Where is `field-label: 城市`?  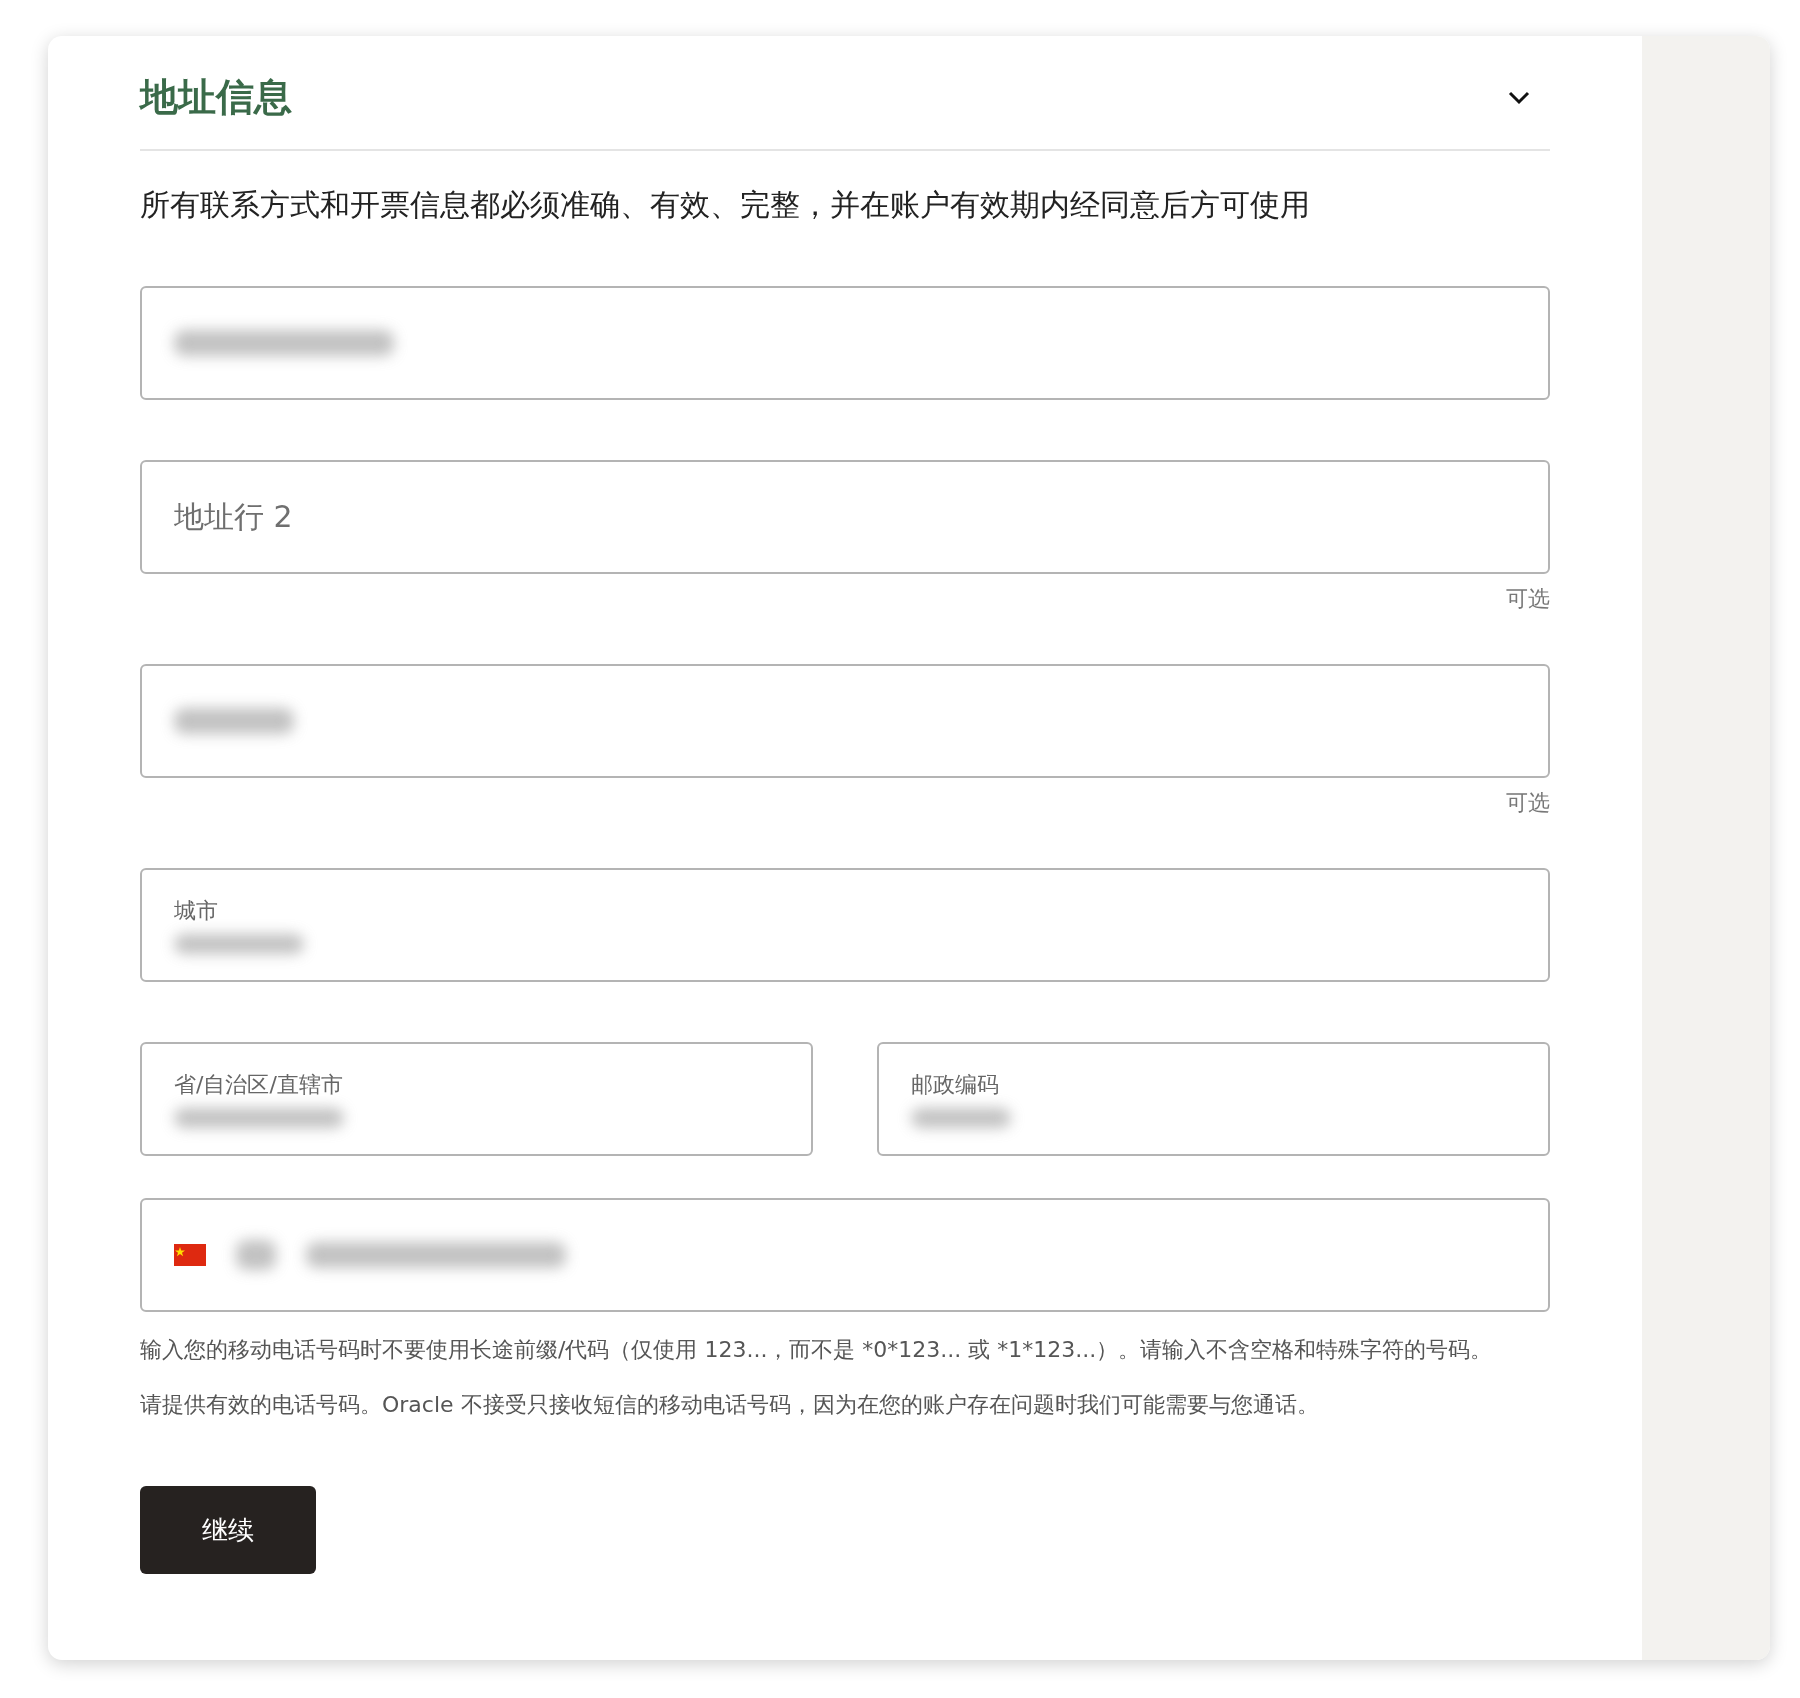 field-label: 城市 is located at coordinates (196, 911).